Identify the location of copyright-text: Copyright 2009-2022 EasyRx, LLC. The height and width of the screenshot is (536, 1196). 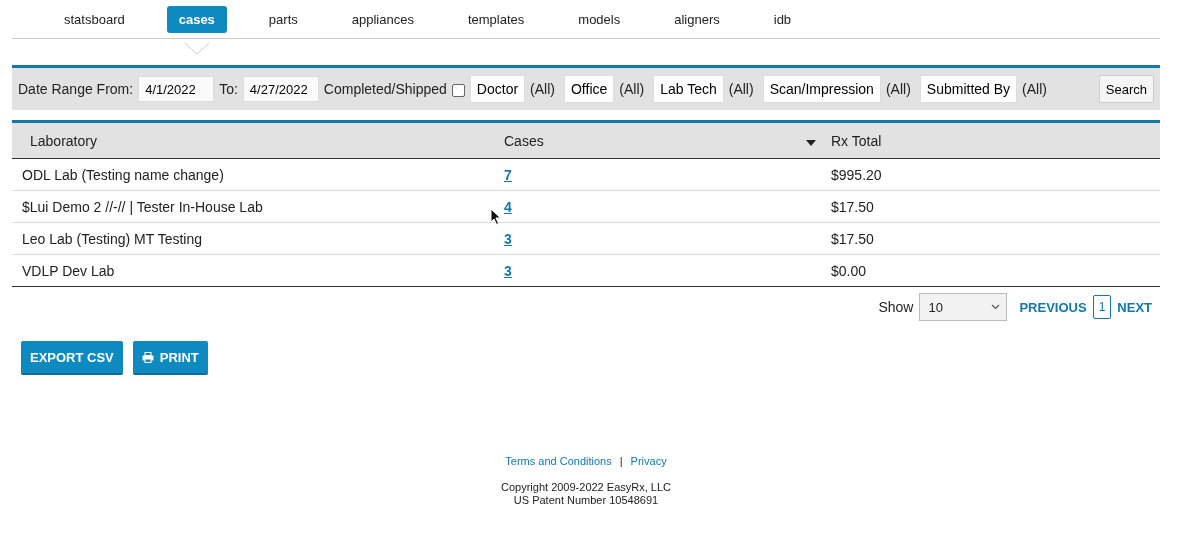
(586, 487).